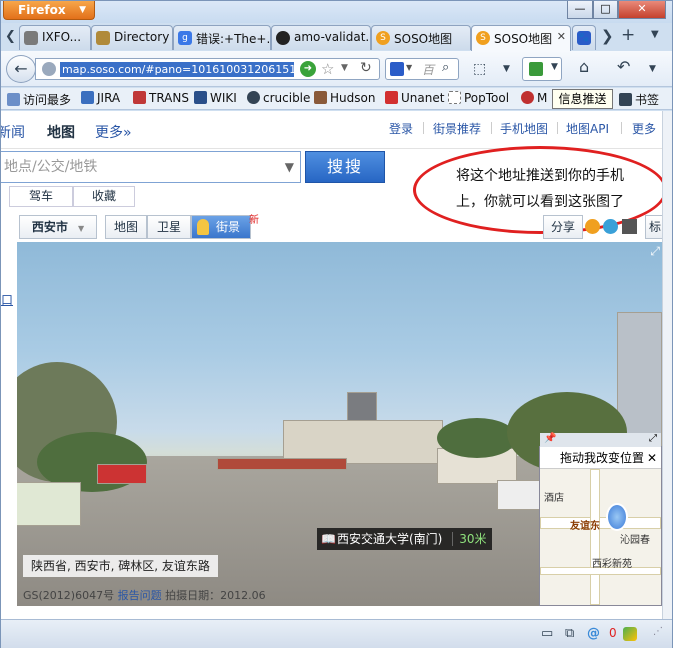 The image size is (673, 648). Describe the element at coordinates (652, 69) in the screenshot. I see `menu-dropdown-icon: ▼` at that location.